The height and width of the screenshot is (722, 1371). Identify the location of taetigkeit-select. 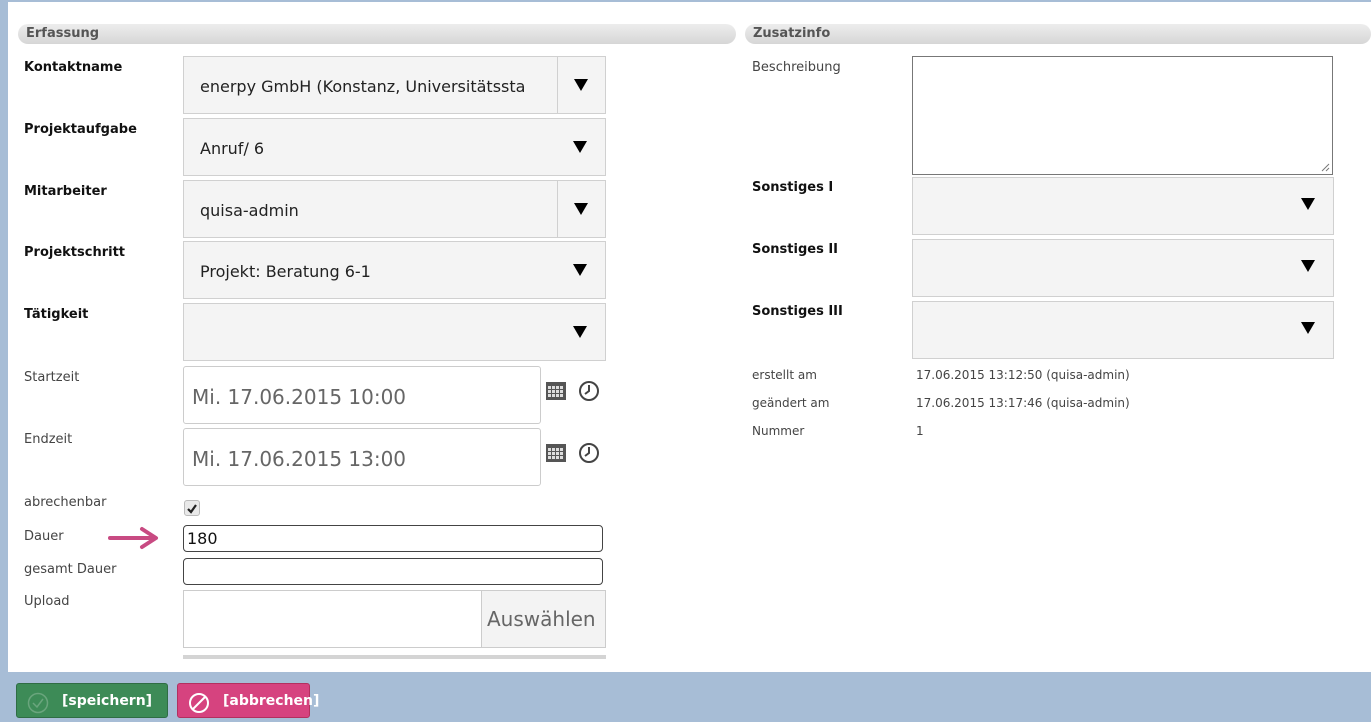
(394, 332).